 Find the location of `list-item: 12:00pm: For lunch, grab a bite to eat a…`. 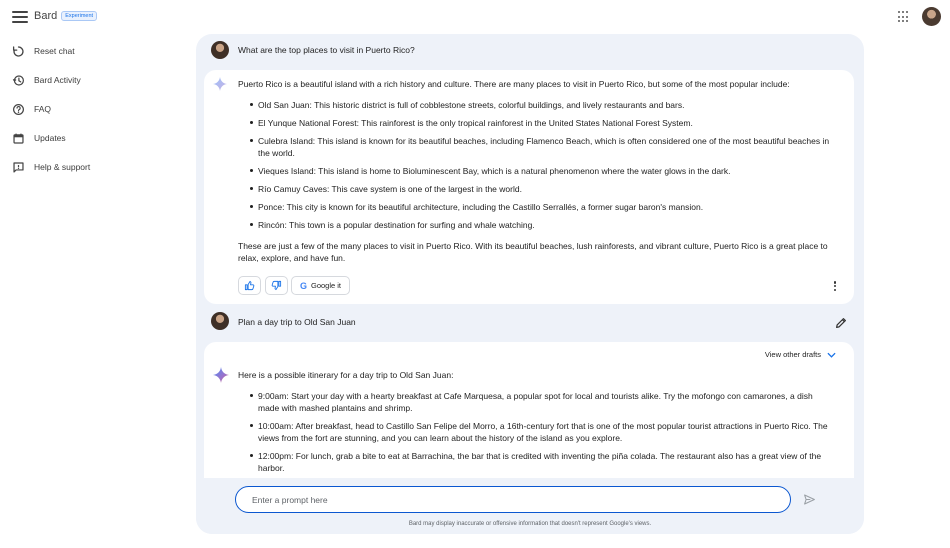

list-item: 12:00pm: For lunch, grab a bite to eat a… is located at coordinates (534, 462).